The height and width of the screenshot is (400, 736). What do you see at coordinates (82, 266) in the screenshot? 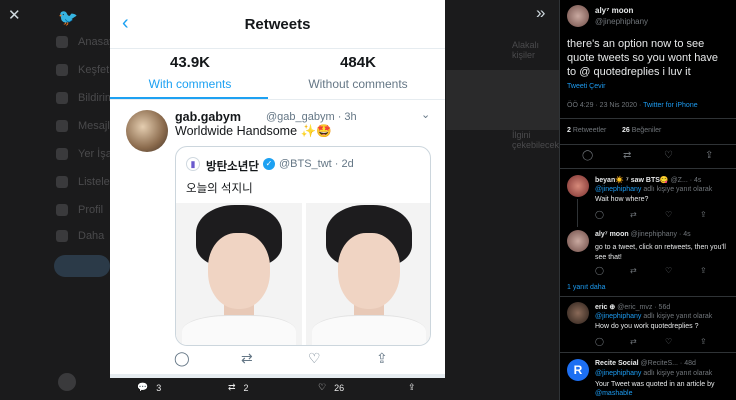
I see `bg-tweet-button` at bounding box center [82, 266].